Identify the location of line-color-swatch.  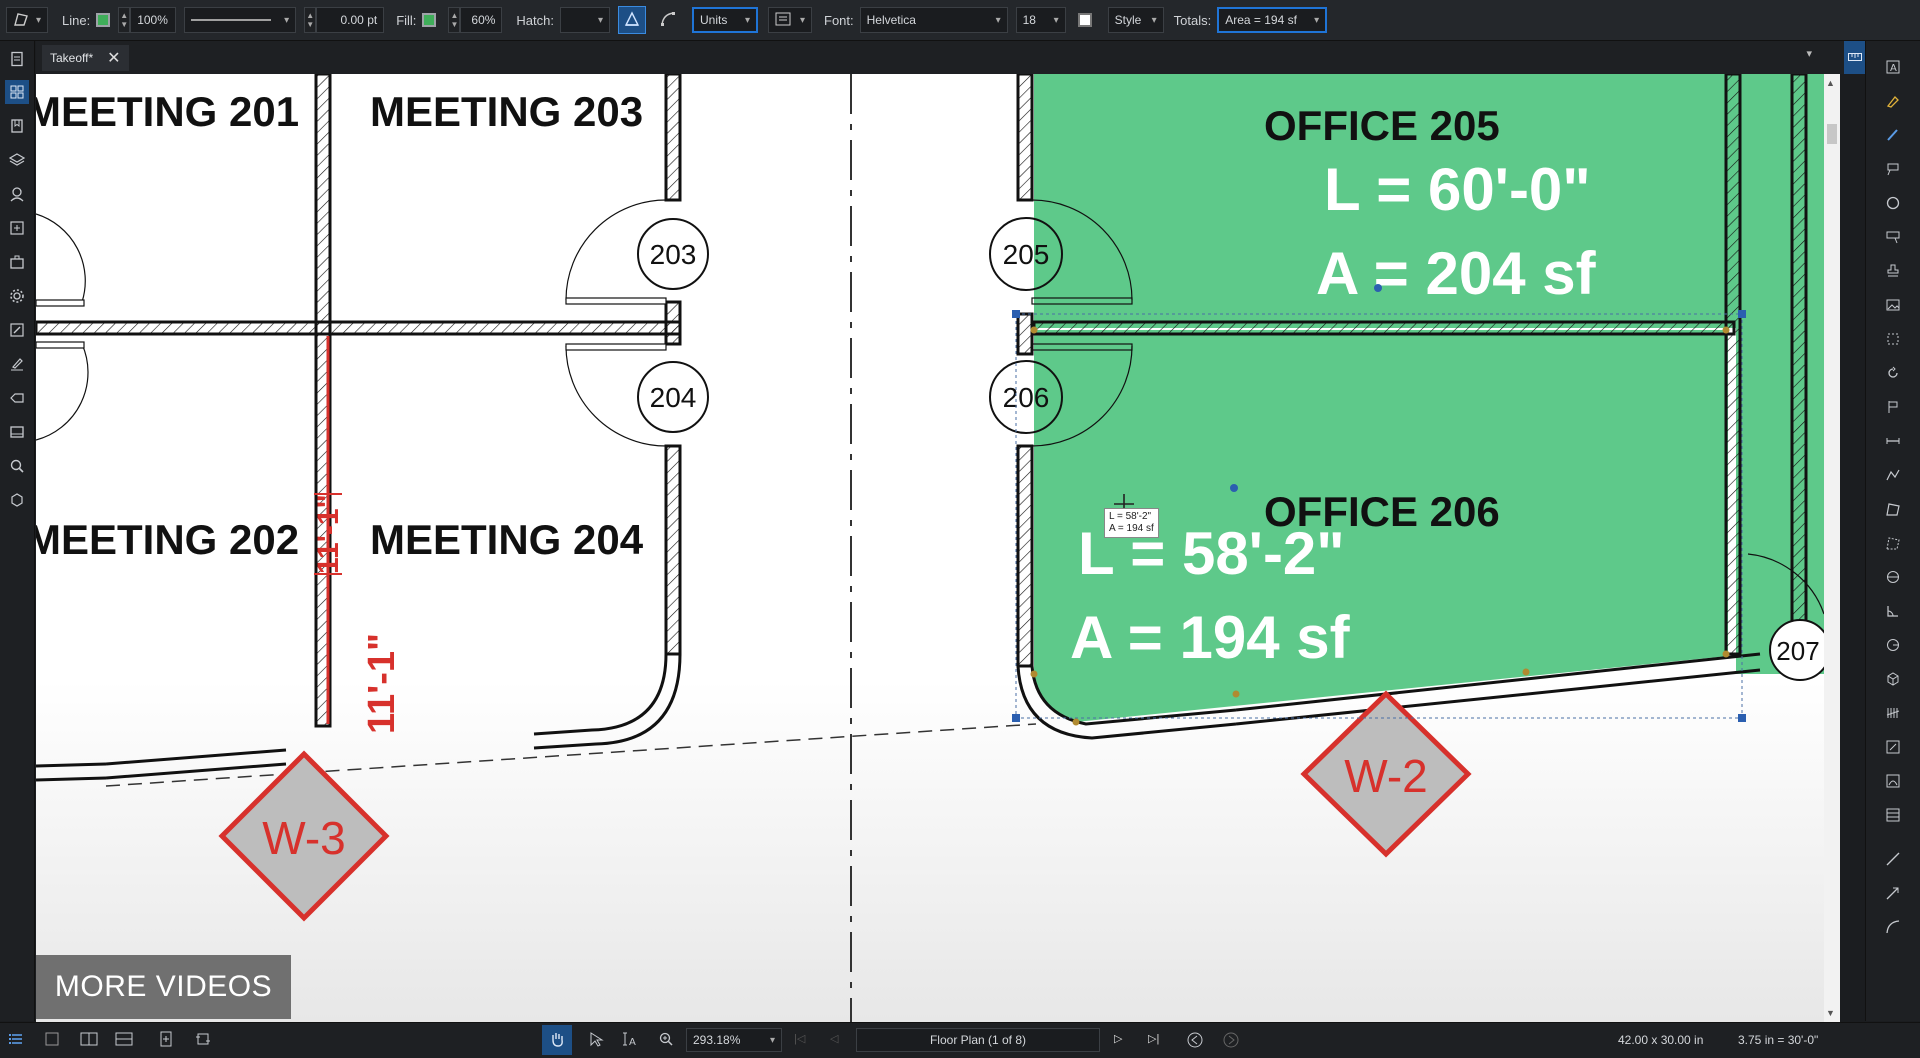
(103, 20).